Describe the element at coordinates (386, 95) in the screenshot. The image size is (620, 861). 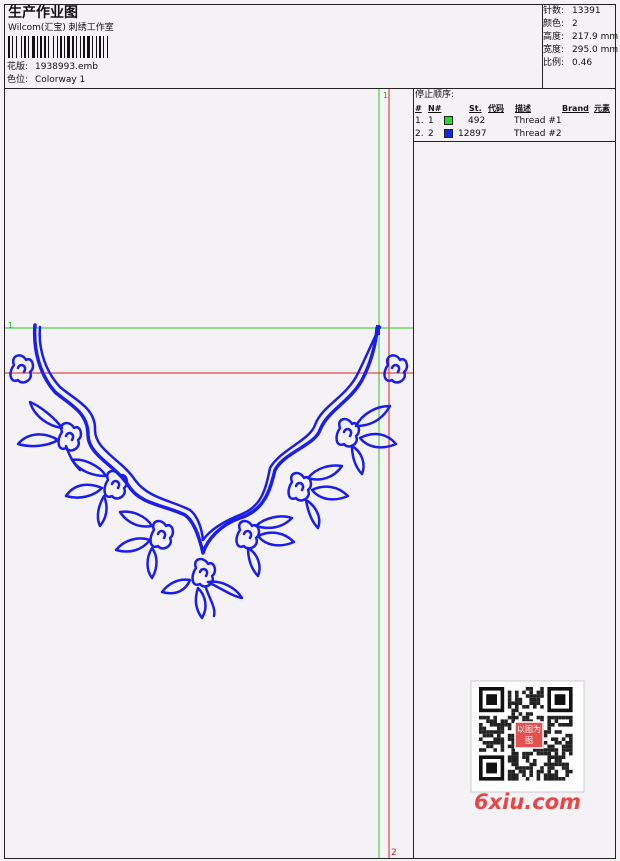
I see `guide-marker-top: 1` at that location.